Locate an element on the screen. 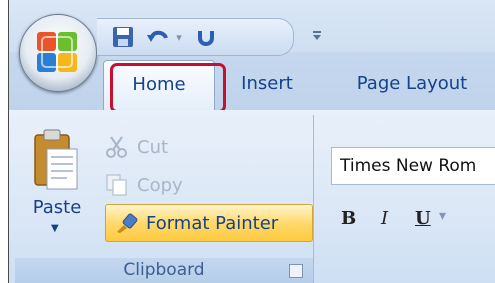 The image size is (495, 283). format-painter-button: Format Painter is located at coordinates (209, 223).